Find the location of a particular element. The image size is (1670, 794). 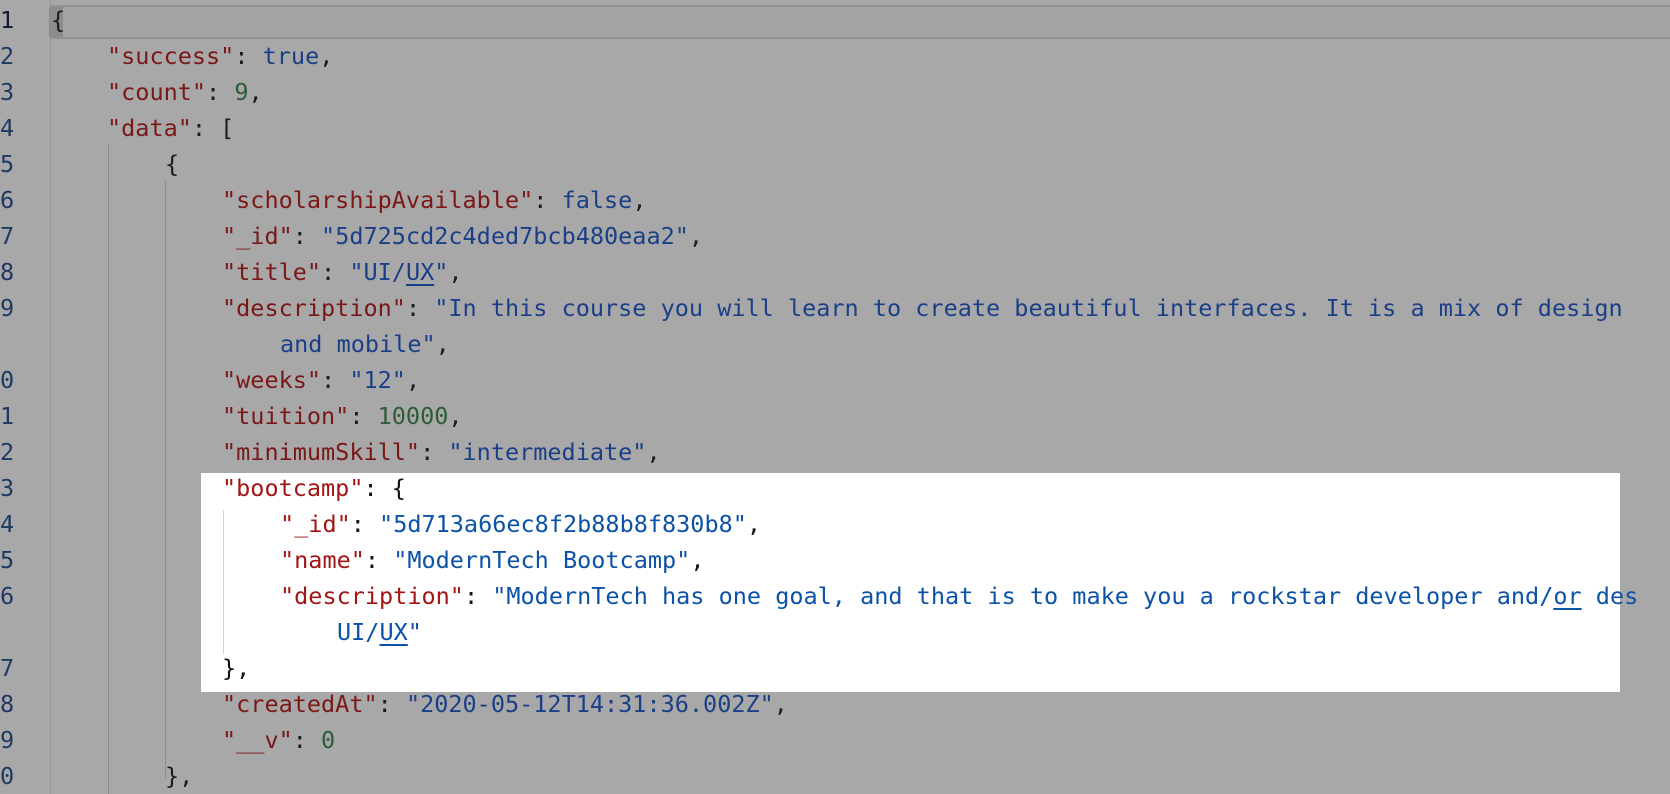

code-line: "tuition": 10000, is located at coordinates (342, 416).